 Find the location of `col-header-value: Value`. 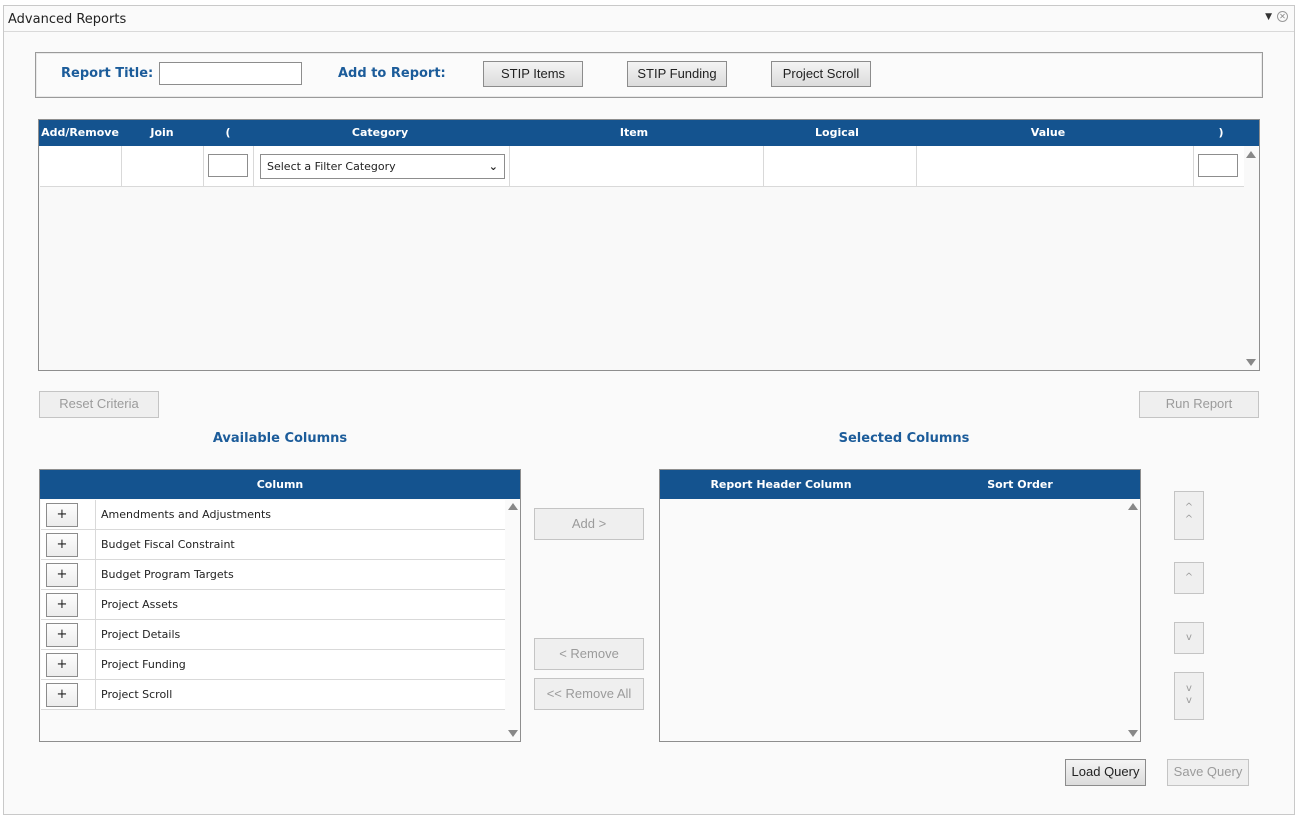

col-header-value: Value is located at coordinates (1048, 132).